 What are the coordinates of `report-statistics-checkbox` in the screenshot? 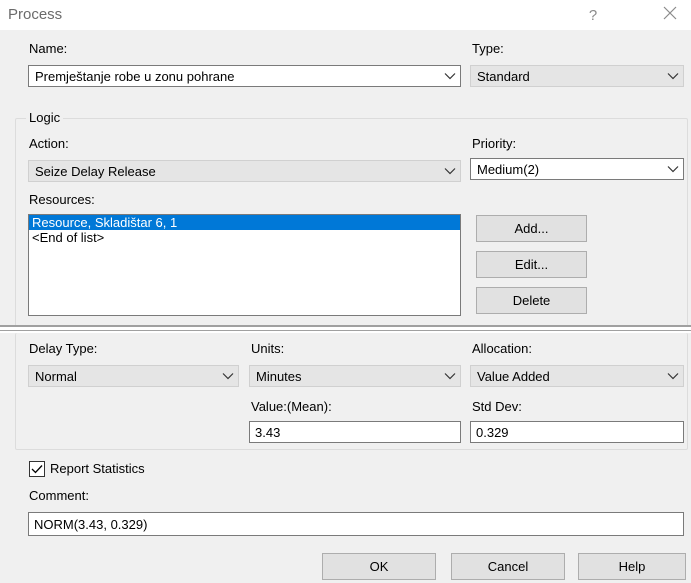 It's located at (37, 469).